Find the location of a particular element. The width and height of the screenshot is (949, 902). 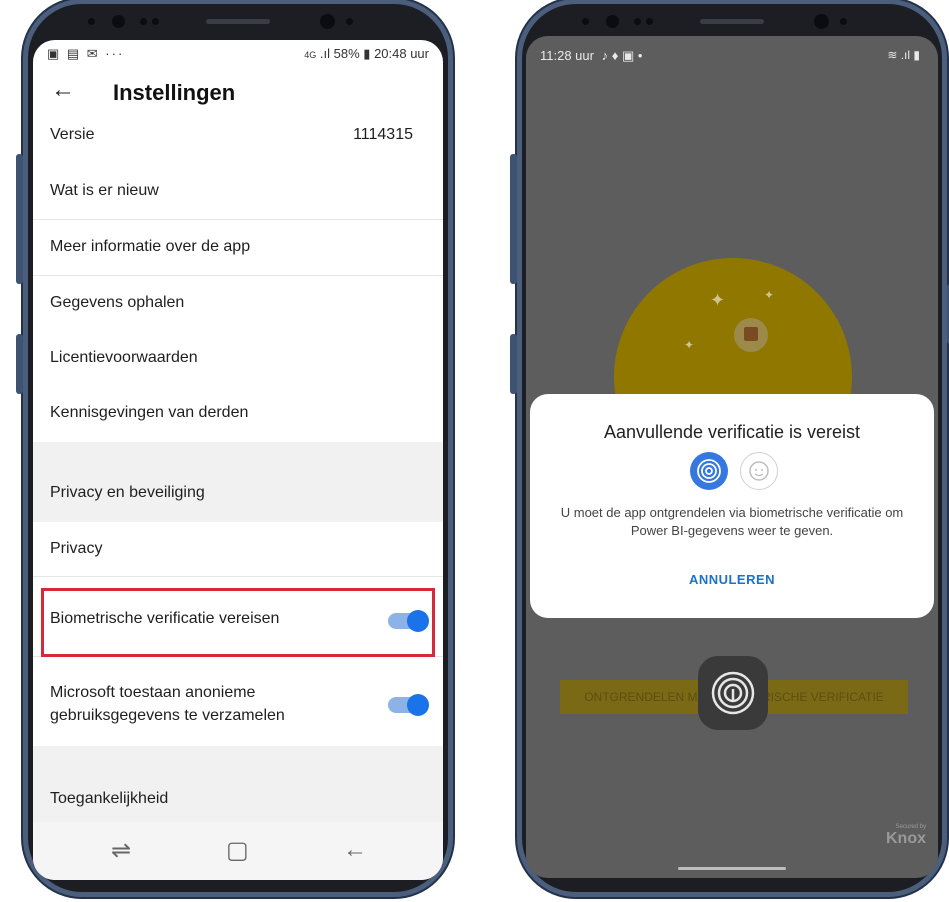

settings-row-whats-new: Wat is er nieuw is located at coordinates (238, 192).